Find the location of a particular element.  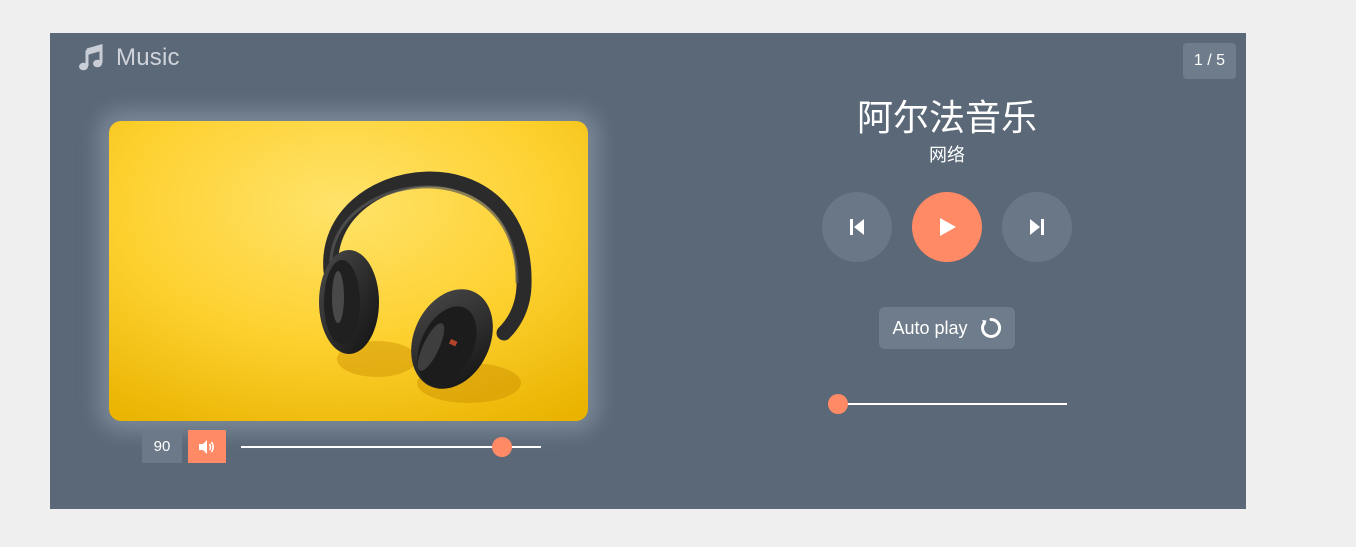

mute-button is located at coordinates (207, 446).